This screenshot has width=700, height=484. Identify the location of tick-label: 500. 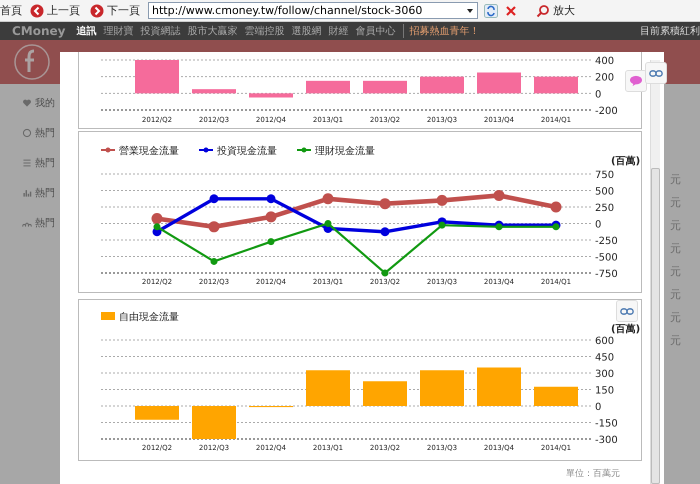
(604, 192).